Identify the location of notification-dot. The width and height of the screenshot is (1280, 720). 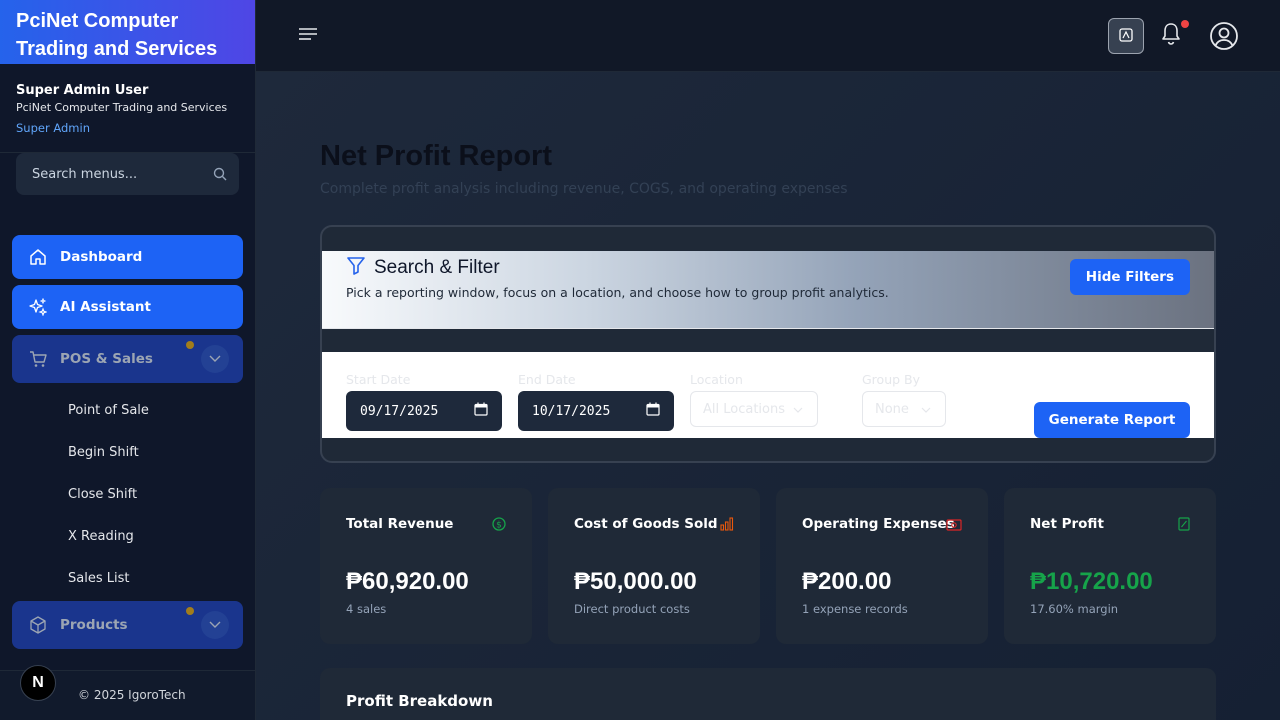
(1185, 24).